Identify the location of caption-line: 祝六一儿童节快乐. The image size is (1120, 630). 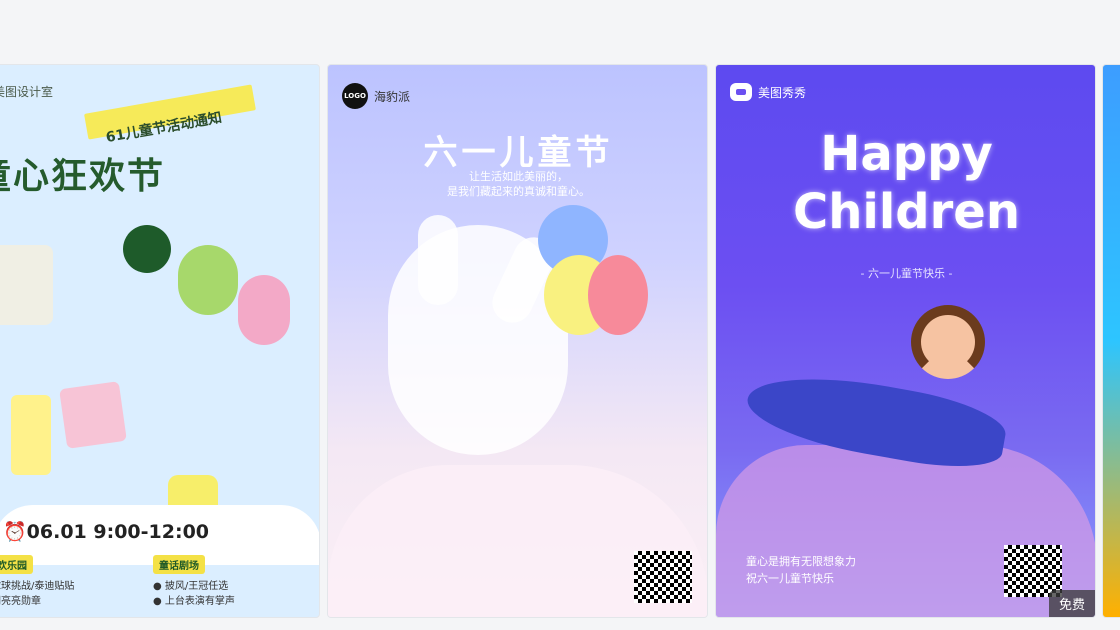
(790, 578).